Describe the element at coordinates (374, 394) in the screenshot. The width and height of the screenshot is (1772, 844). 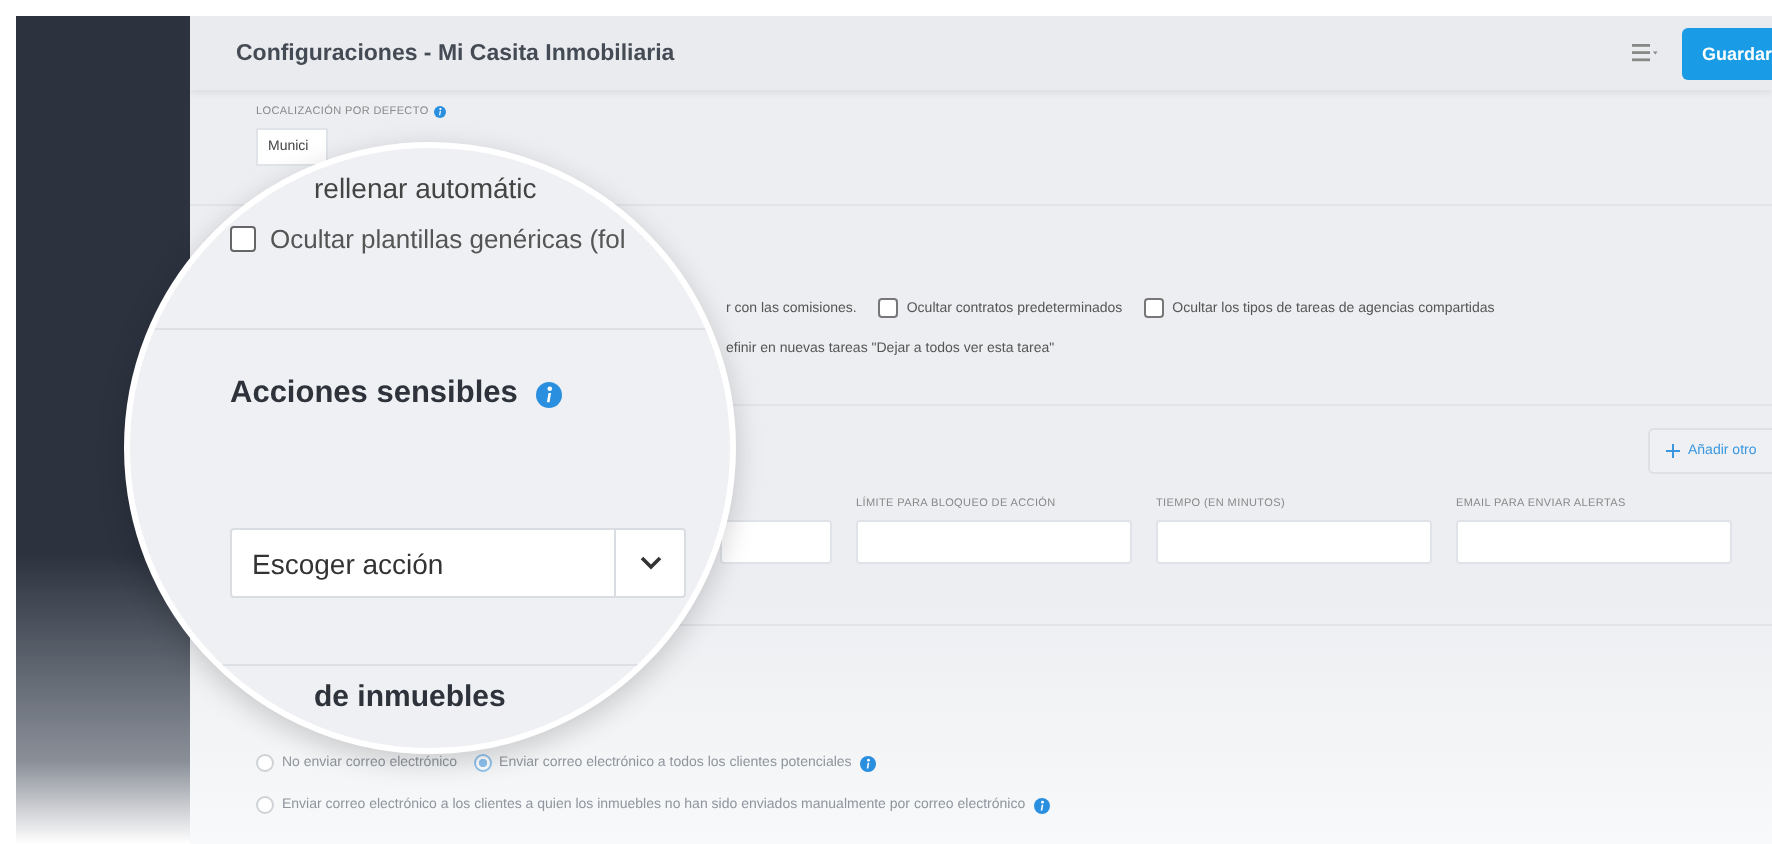
I see `section-title: Acciones sensibles` at that location.